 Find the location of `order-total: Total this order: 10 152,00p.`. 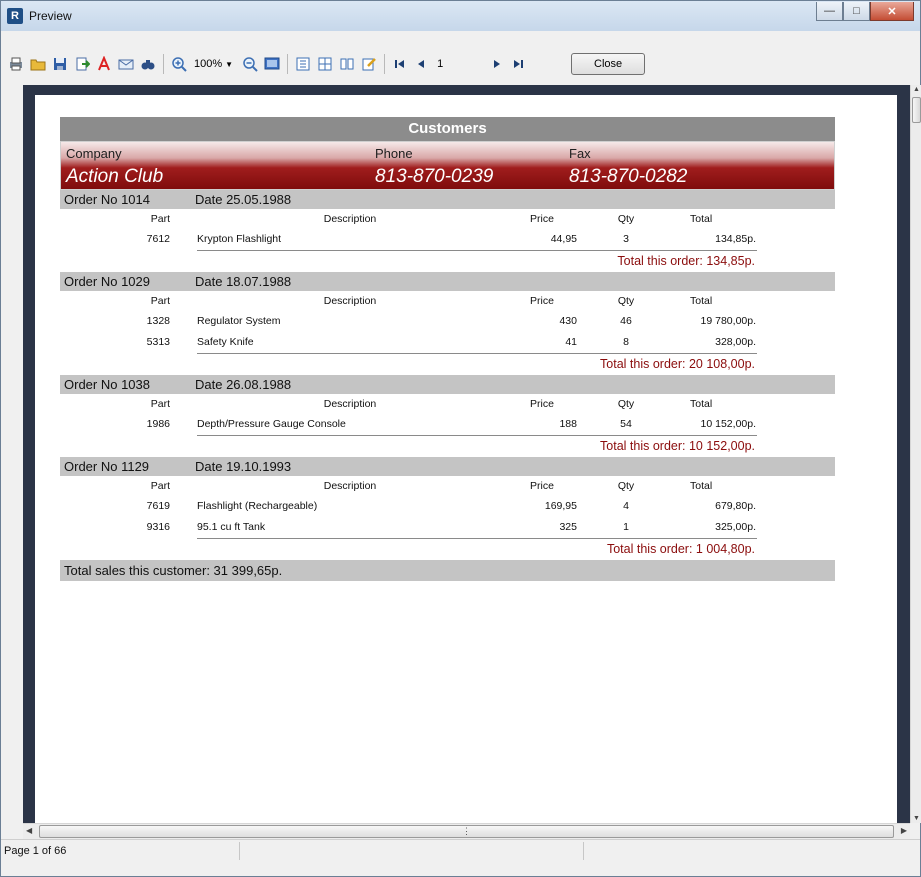

order-total: Total this order: 10 152,00p. is located at coordinates (447, 446).